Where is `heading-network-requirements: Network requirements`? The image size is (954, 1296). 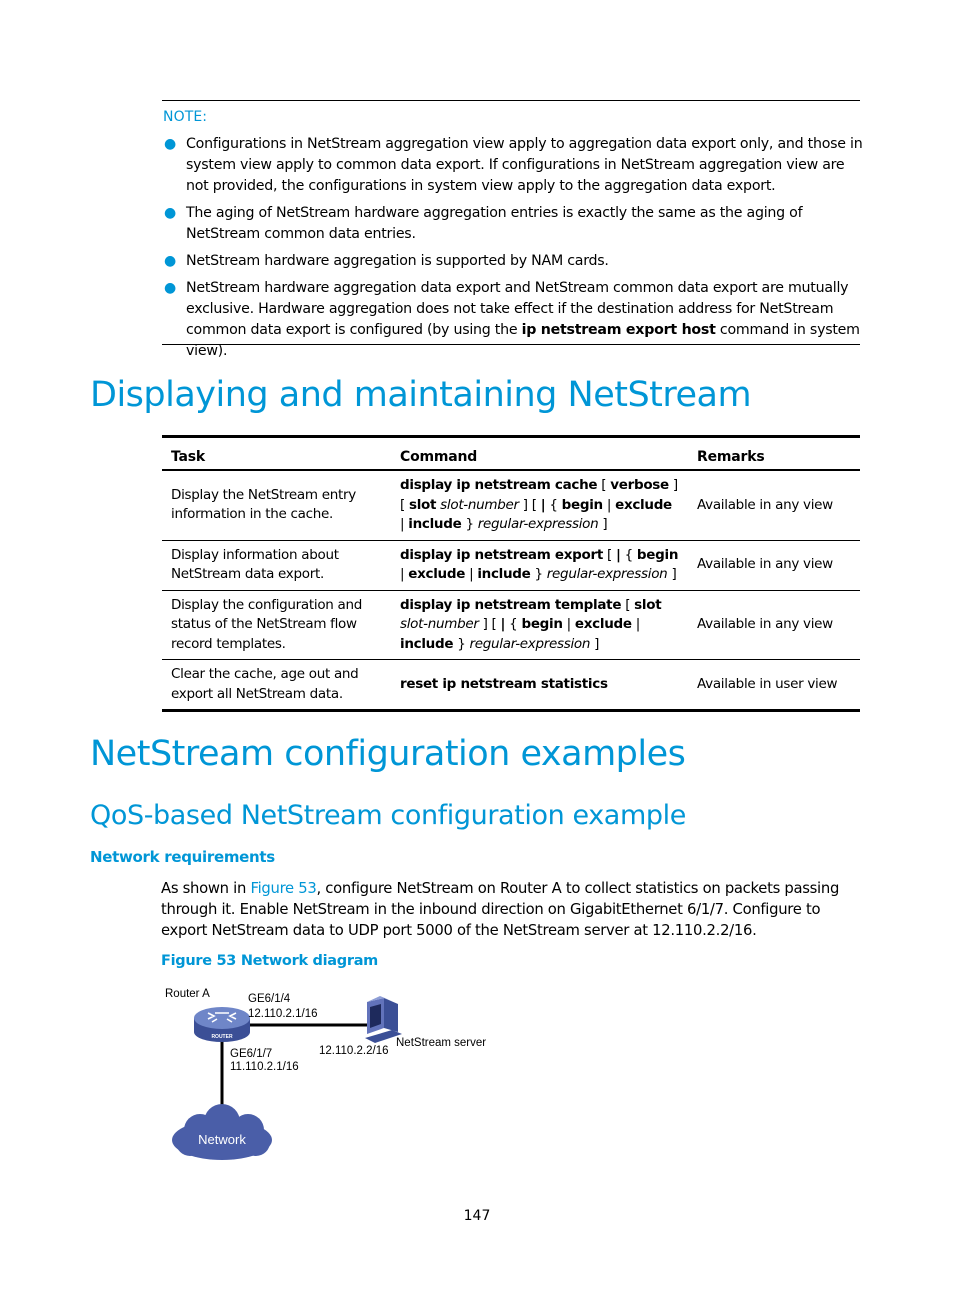 heading-network-requirements: Network requirements is located at coordinates (182, 857).